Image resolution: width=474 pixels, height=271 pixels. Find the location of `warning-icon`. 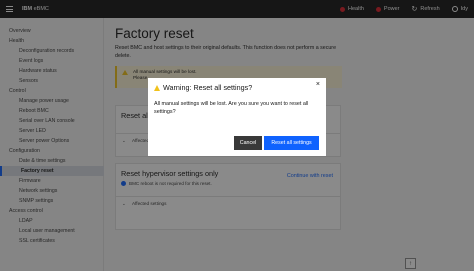

warning-icon is located at coordinates (157, 87).